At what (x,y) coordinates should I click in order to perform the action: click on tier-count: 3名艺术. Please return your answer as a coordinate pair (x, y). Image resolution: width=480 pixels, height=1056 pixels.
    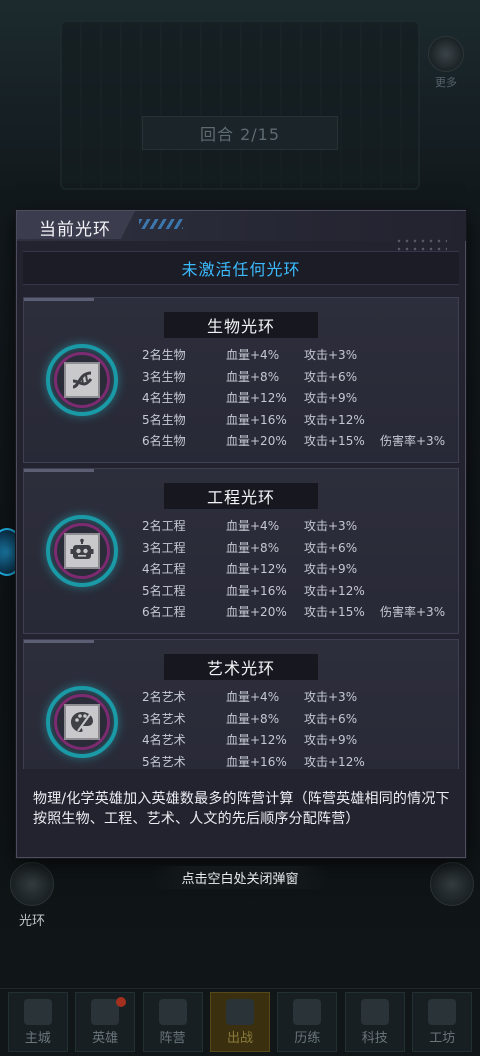
    Looking at the image, I should click on (164, 718).